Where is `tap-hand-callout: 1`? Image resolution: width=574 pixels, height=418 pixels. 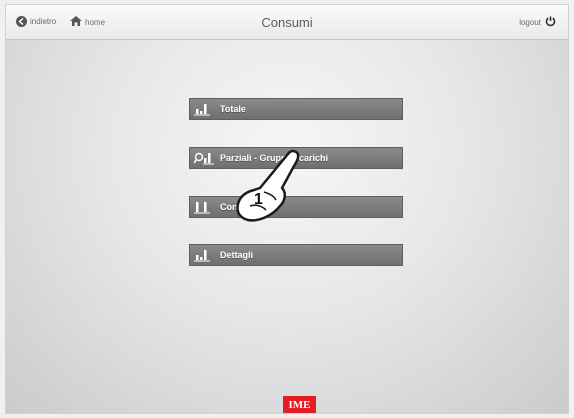
tap-hand-callout: 1 is located at coordinates (268, 190).